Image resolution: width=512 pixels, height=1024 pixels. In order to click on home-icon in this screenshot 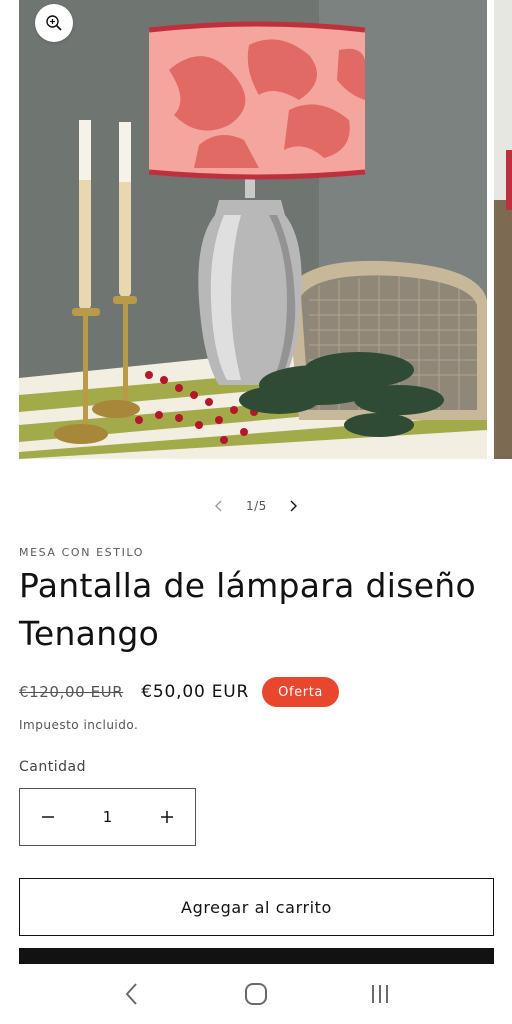, I will do `click(256, 994)`.